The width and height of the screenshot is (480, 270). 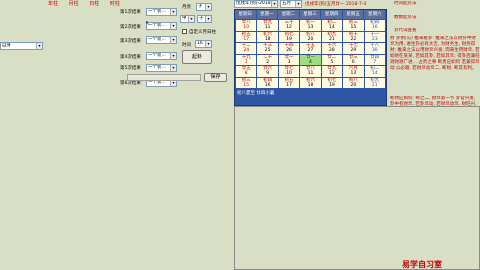 What do you see at coordinates (256, 93) in the screenshot?
I see `calendar-footer: 初八夏至 廿四小暑` at bounding box center [256, 93].